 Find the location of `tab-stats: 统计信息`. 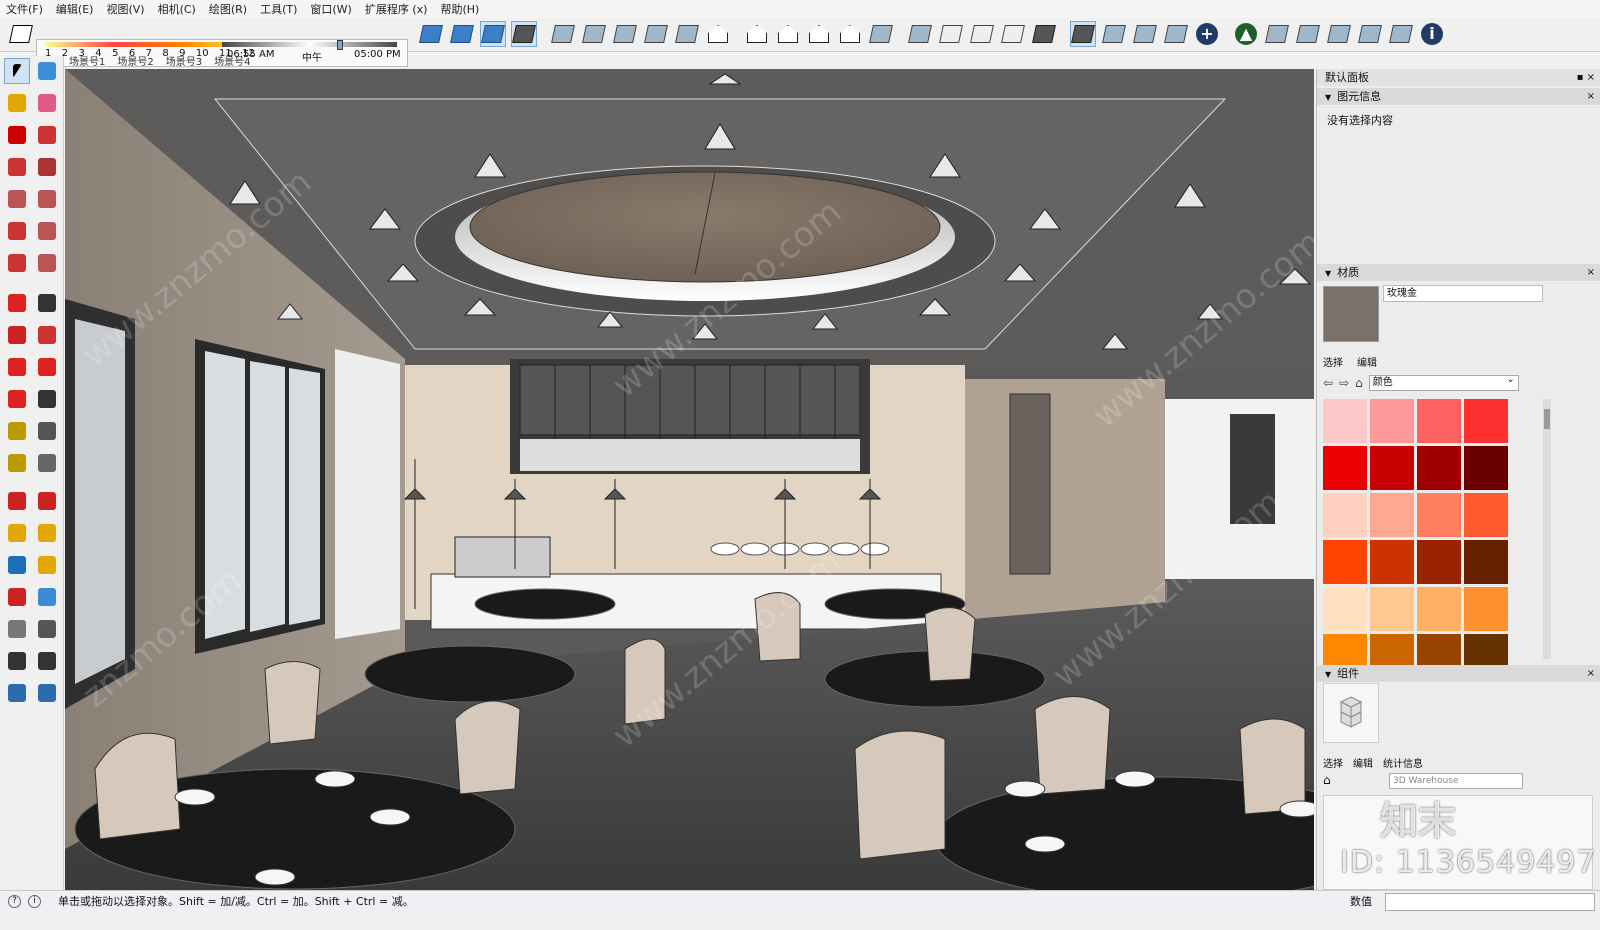

tab-stats: 统计信息 is located at coordinates (1403, 762).